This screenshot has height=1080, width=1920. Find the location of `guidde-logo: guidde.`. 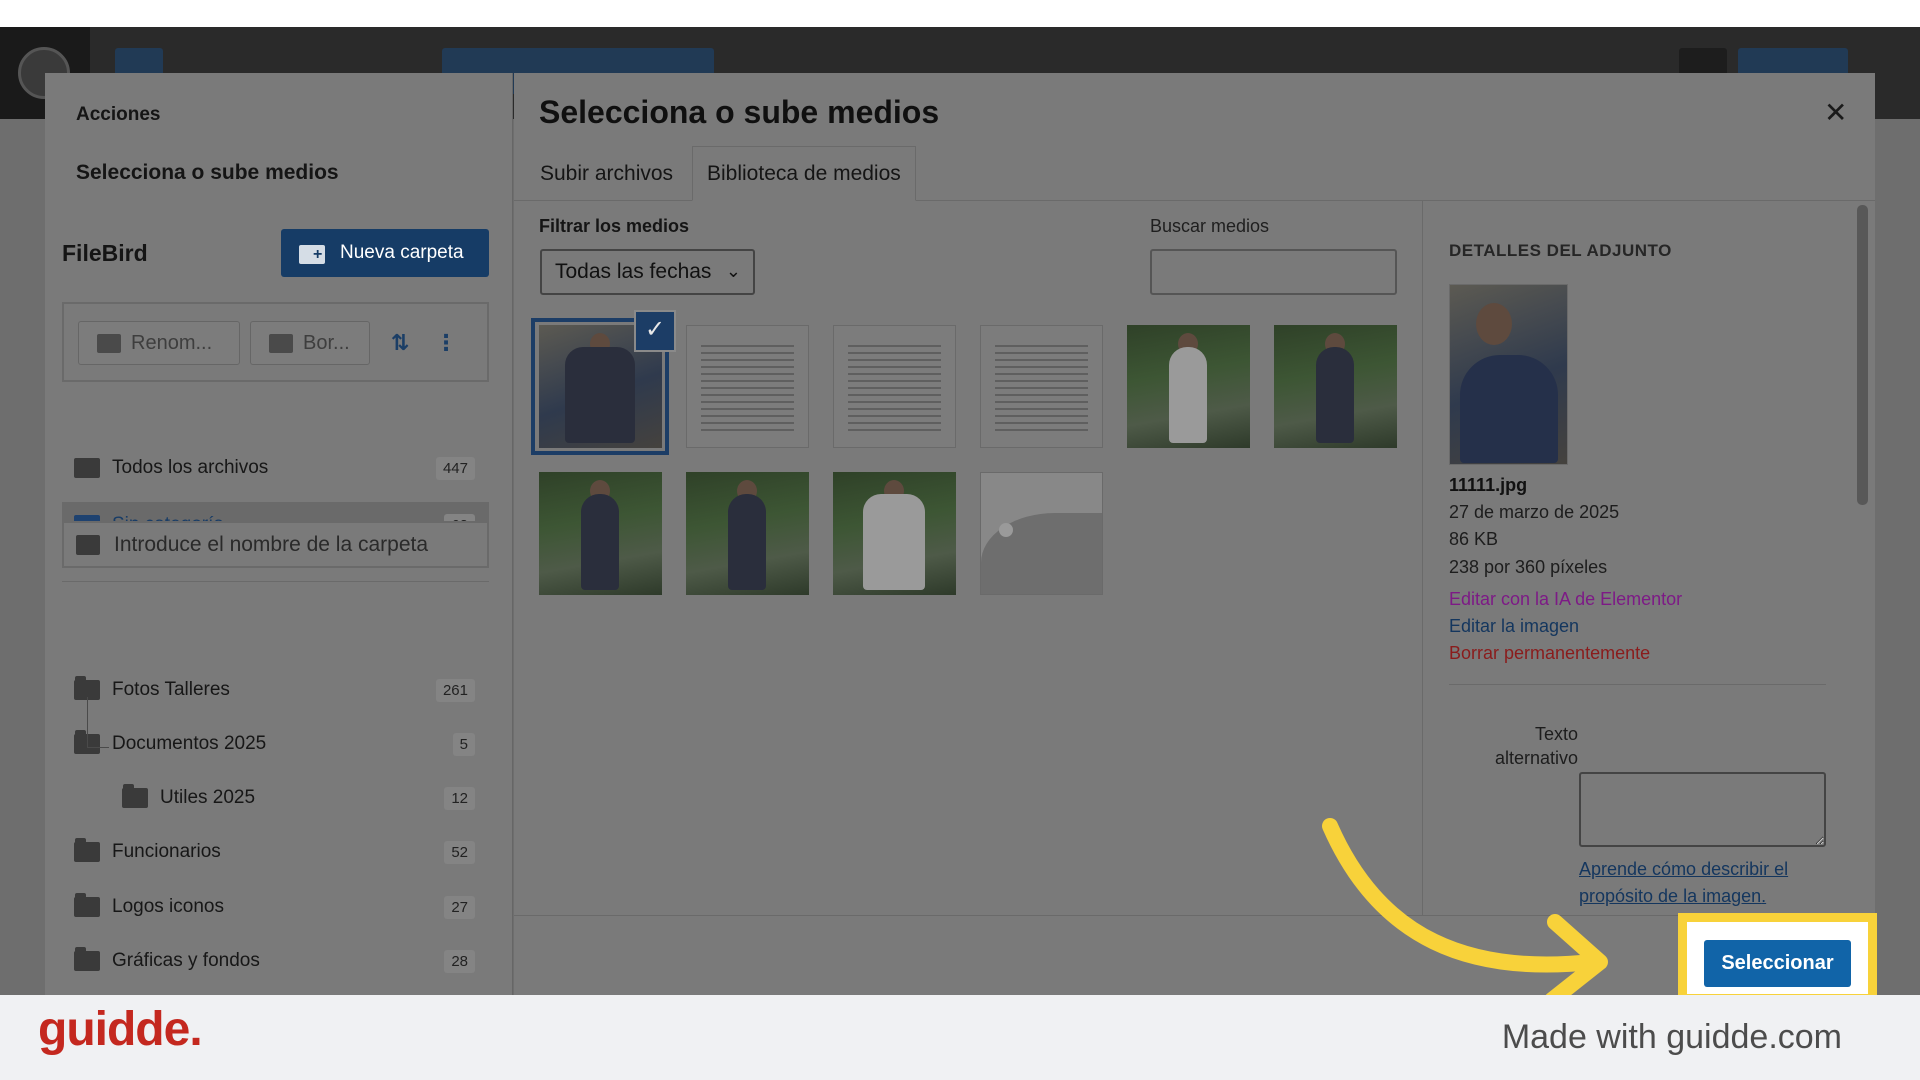

guidde-logo: guidde. is located at coordinates (120, 1029).